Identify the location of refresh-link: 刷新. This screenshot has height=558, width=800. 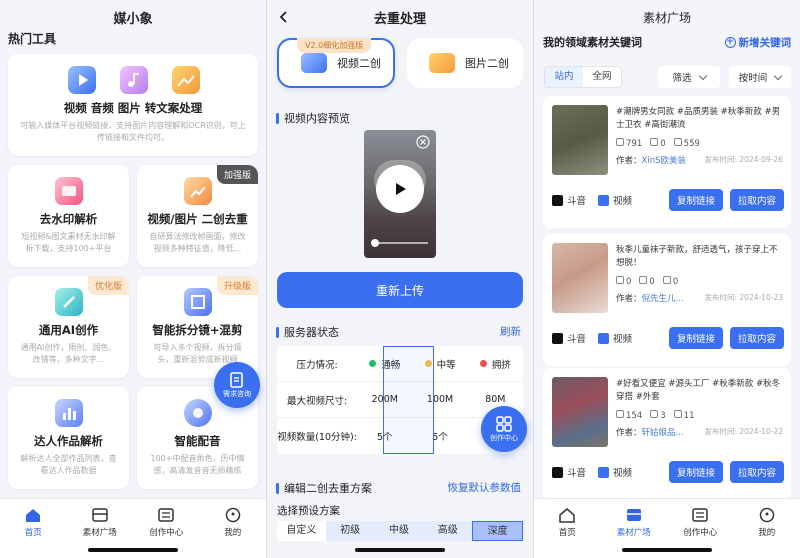
(510, 331).